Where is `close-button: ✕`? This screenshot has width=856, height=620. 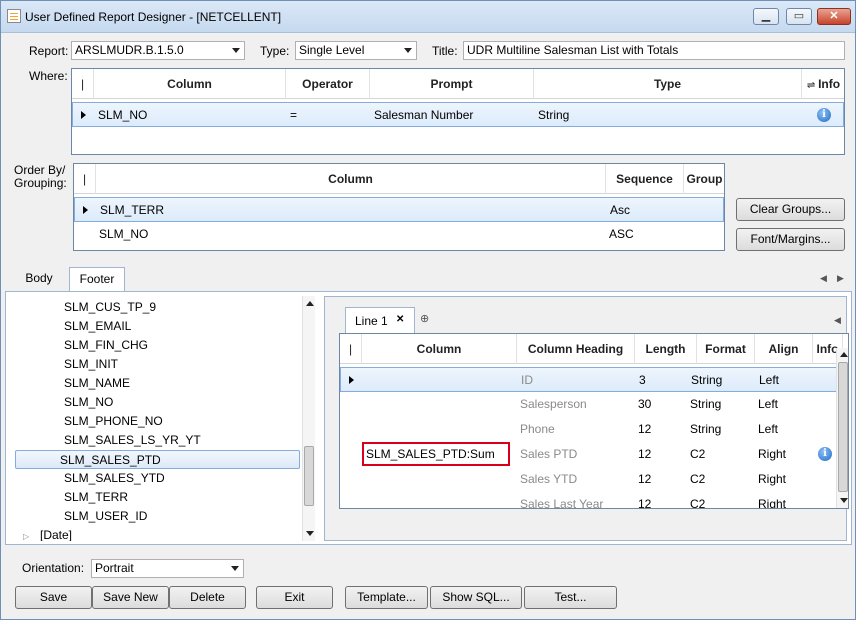 close-button: ✕ is located at coordinates (834, 16).